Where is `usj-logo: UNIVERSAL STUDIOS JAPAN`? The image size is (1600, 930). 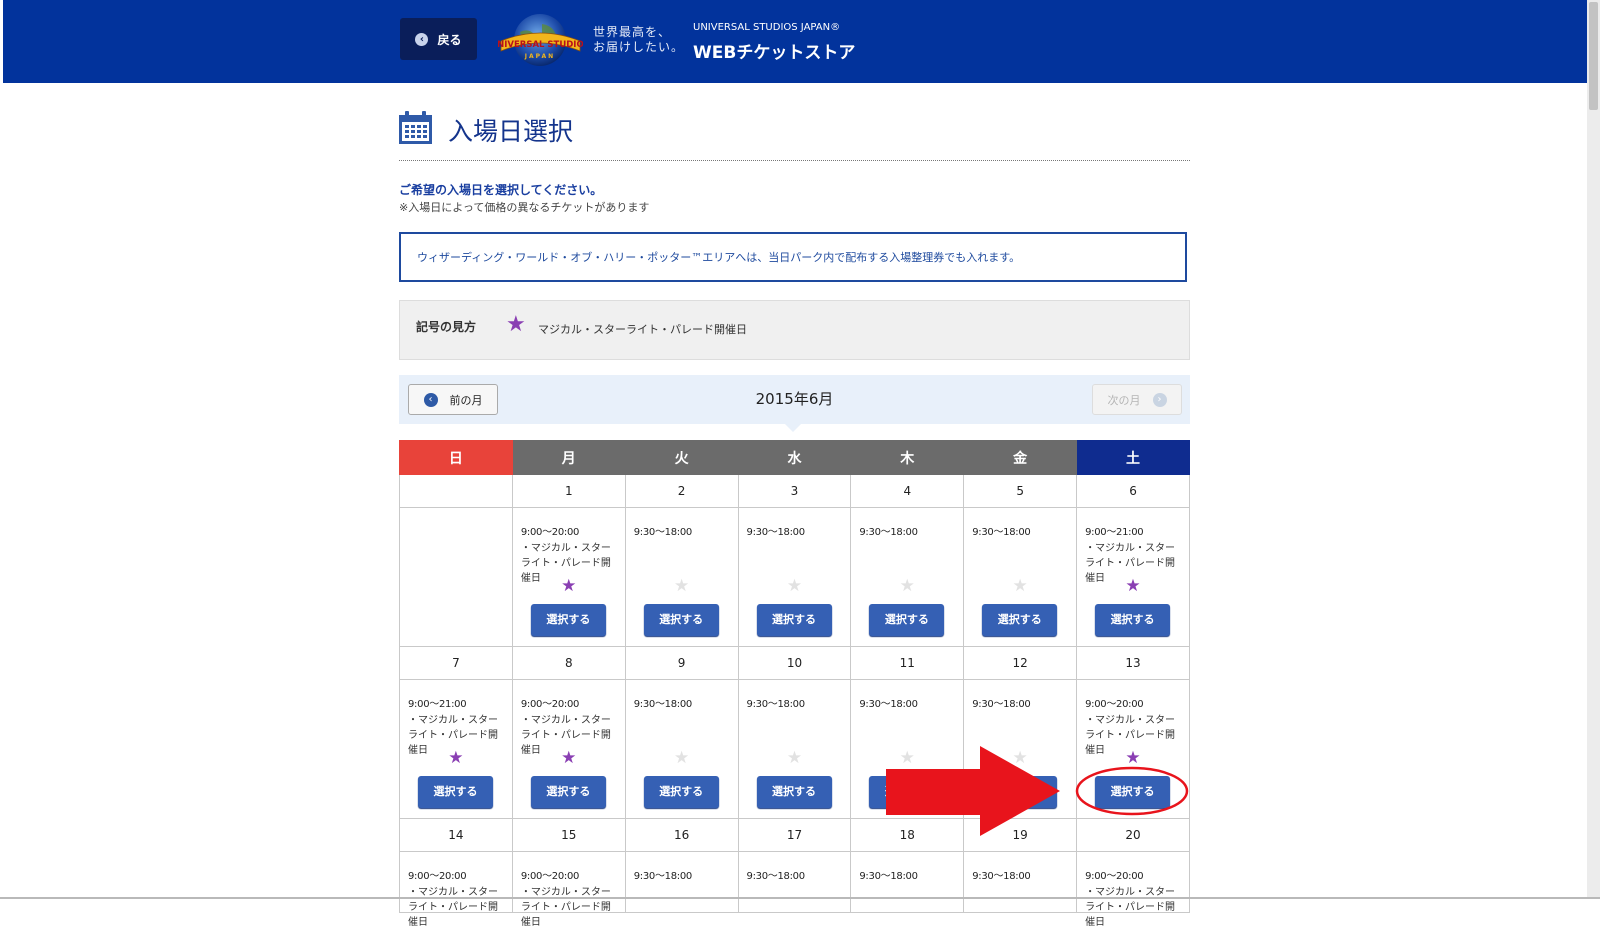
usj-logo: UNIVERSAL STUDIOS JAPAN is located at coordinates (540, 41).